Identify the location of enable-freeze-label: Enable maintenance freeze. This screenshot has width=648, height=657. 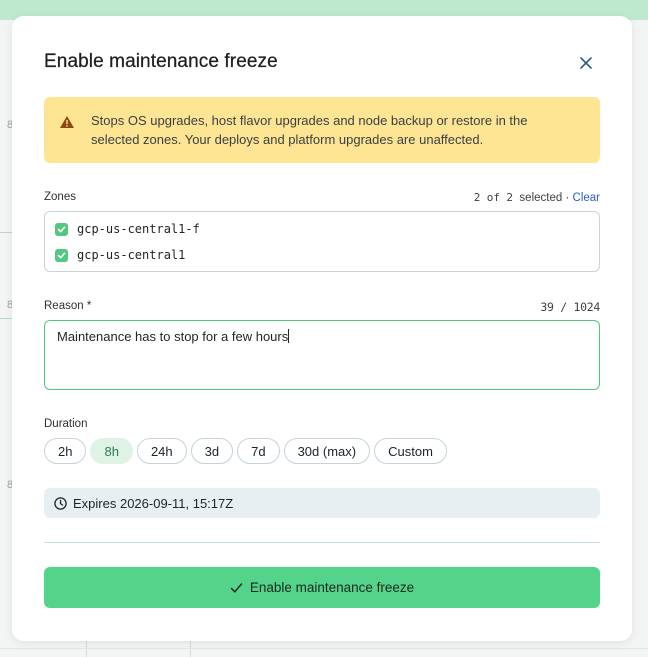
(332, 587).